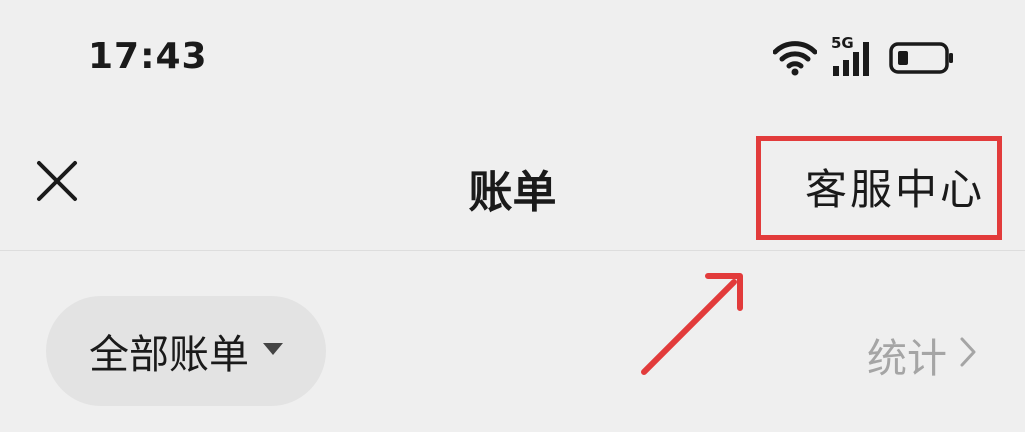 The image size is (1025, 432). What do you see at coordinates (169, 355) in the screenshot?
I see `filter-selected-label: 全部账单` at bounding box center [169, 355].